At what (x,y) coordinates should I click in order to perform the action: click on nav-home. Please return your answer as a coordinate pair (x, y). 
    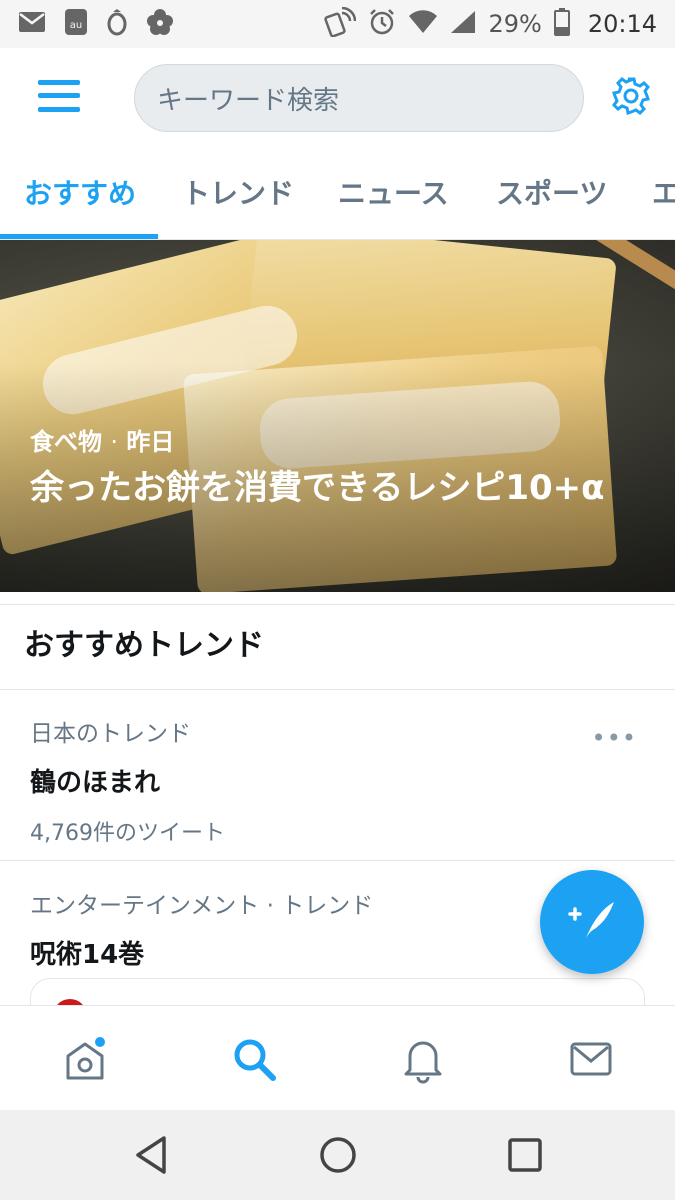
    Looking at the image, I should click on (85, 1059).